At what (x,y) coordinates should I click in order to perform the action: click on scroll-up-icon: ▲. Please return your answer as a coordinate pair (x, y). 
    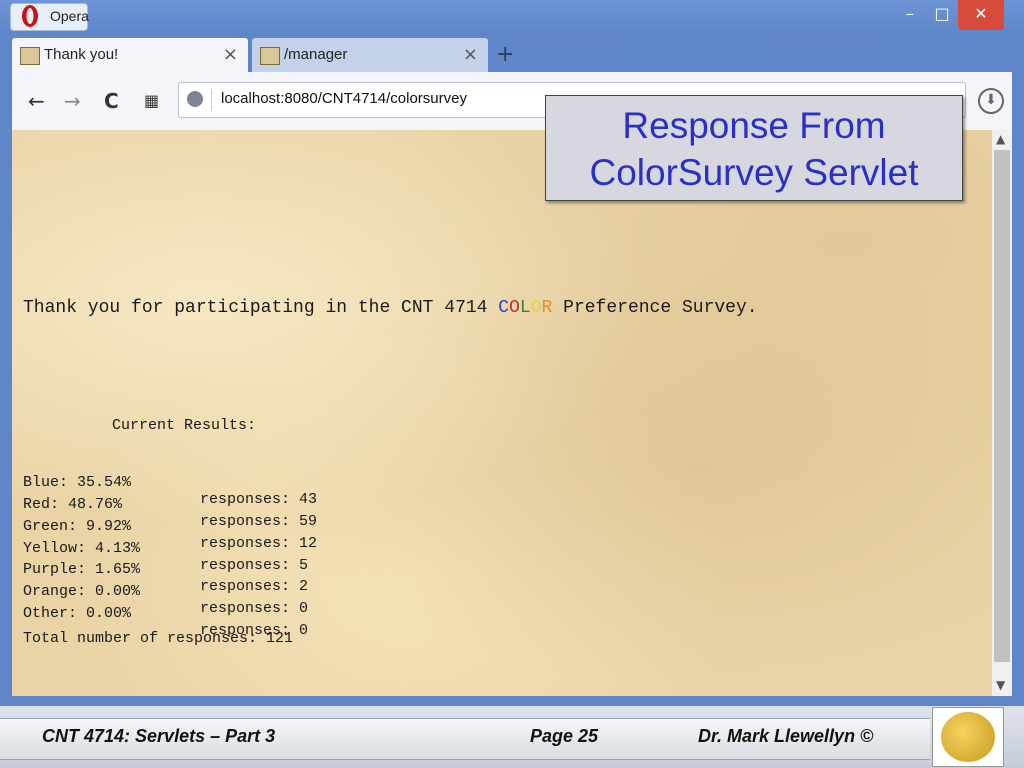
    Looking at the image, I should click on (1000, 139).